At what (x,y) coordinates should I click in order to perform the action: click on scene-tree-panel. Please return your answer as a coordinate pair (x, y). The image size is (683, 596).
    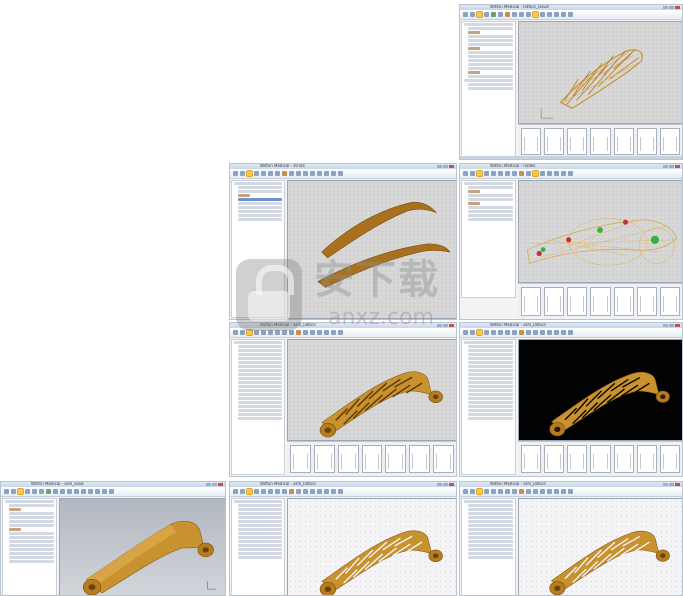
    Looking at the image, I should click on (258, 249).